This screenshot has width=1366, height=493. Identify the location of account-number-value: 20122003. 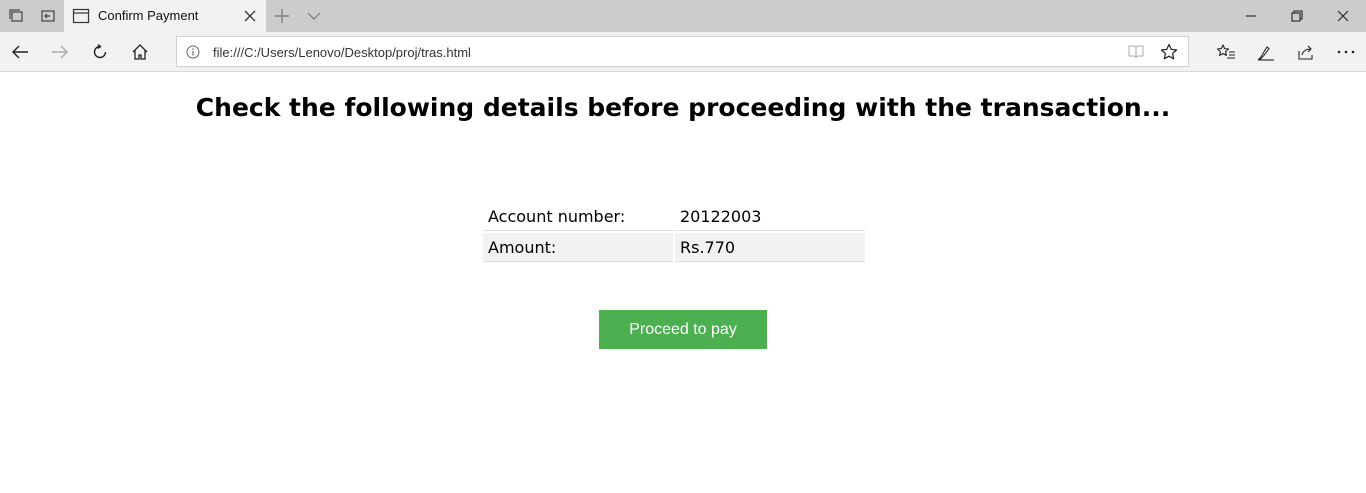
(770, 216).